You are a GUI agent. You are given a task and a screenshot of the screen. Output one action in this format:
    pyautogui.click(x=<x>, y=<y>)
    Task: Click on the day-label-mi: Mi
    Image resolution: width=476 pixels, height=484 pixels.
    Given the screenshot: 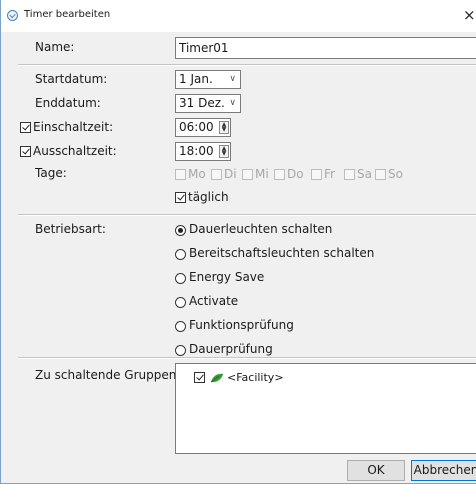 What is the action you would take?
    pyautogui.click(x=262, y=174)
    